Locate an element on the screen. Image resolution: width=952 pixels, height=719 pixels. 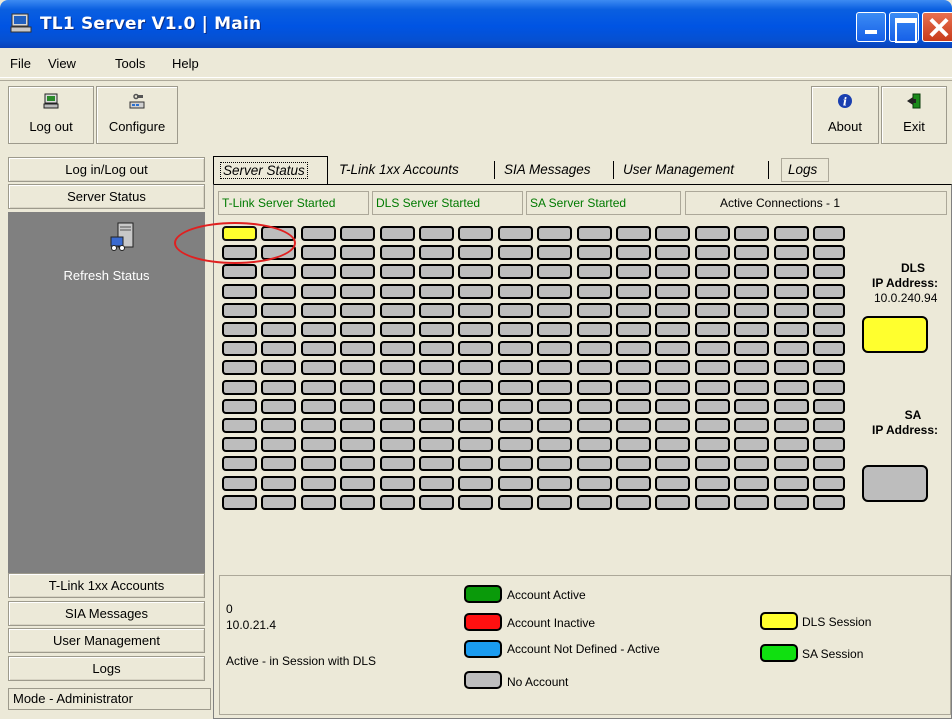
minimize-button is located at coordinates (871, 27).